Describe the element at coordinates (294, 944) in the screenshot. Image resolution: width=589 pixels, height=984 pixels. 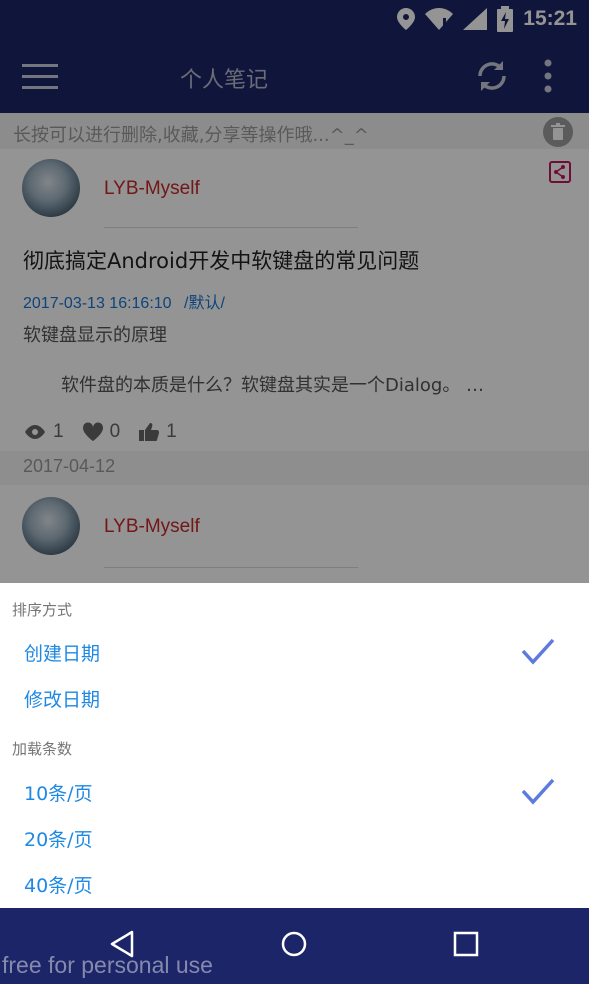
I see `home-icon` at that location.